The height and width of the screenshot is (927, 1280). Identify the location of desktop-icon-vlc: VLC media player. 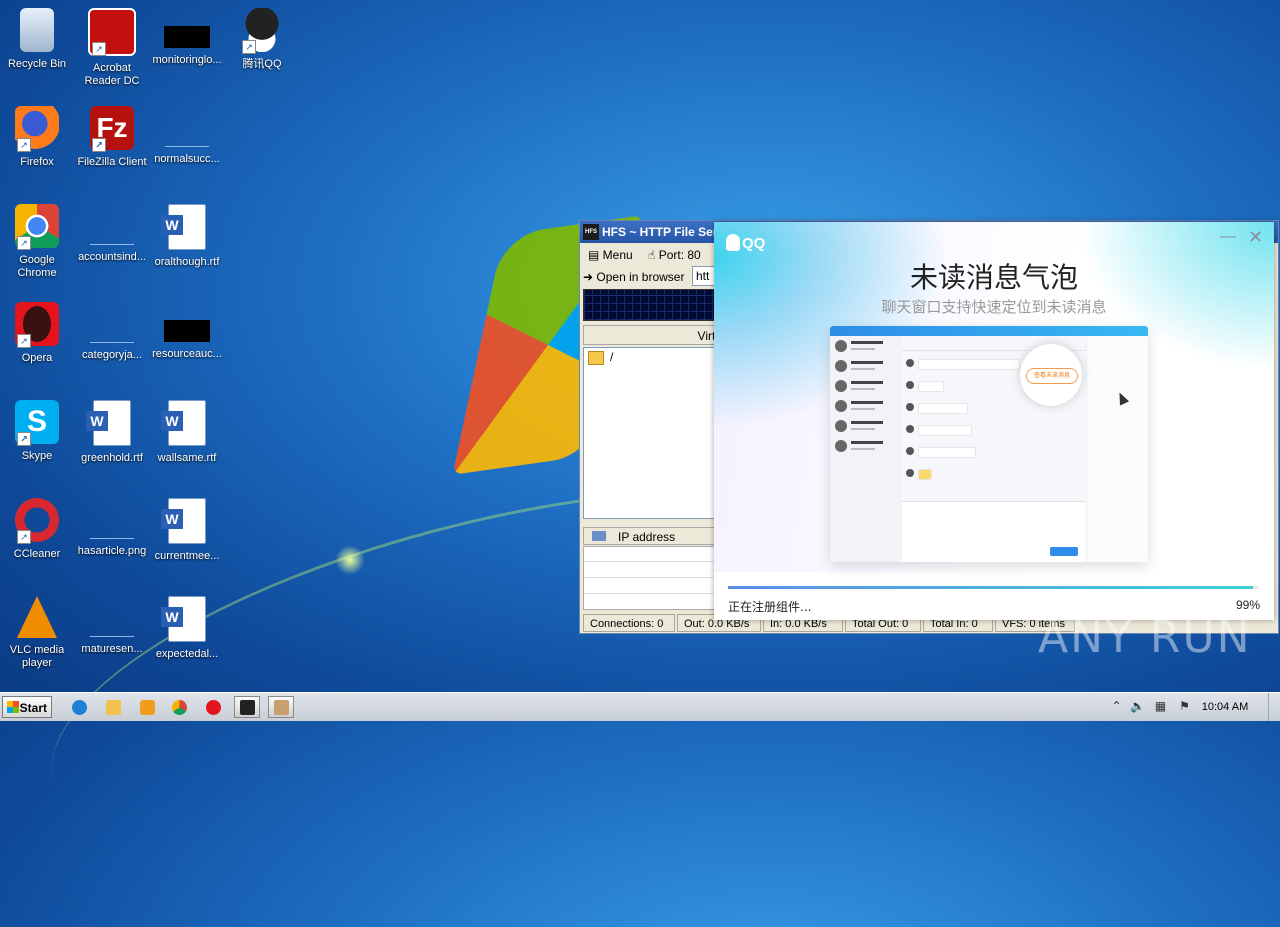
(37, 633).